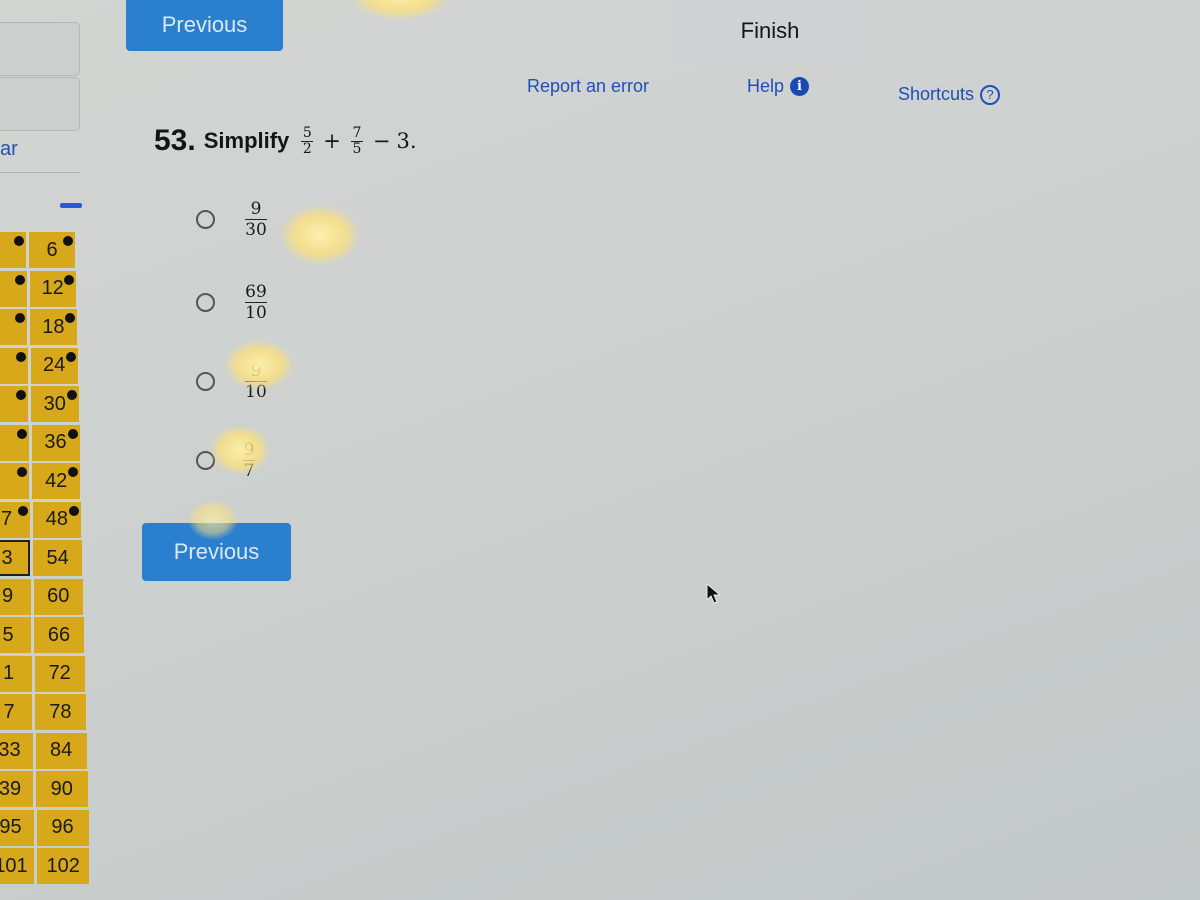  What do you see at coordinates (766, 86) in the screenshot?
I see `help-label: Help` at bounding box center [766, 86].